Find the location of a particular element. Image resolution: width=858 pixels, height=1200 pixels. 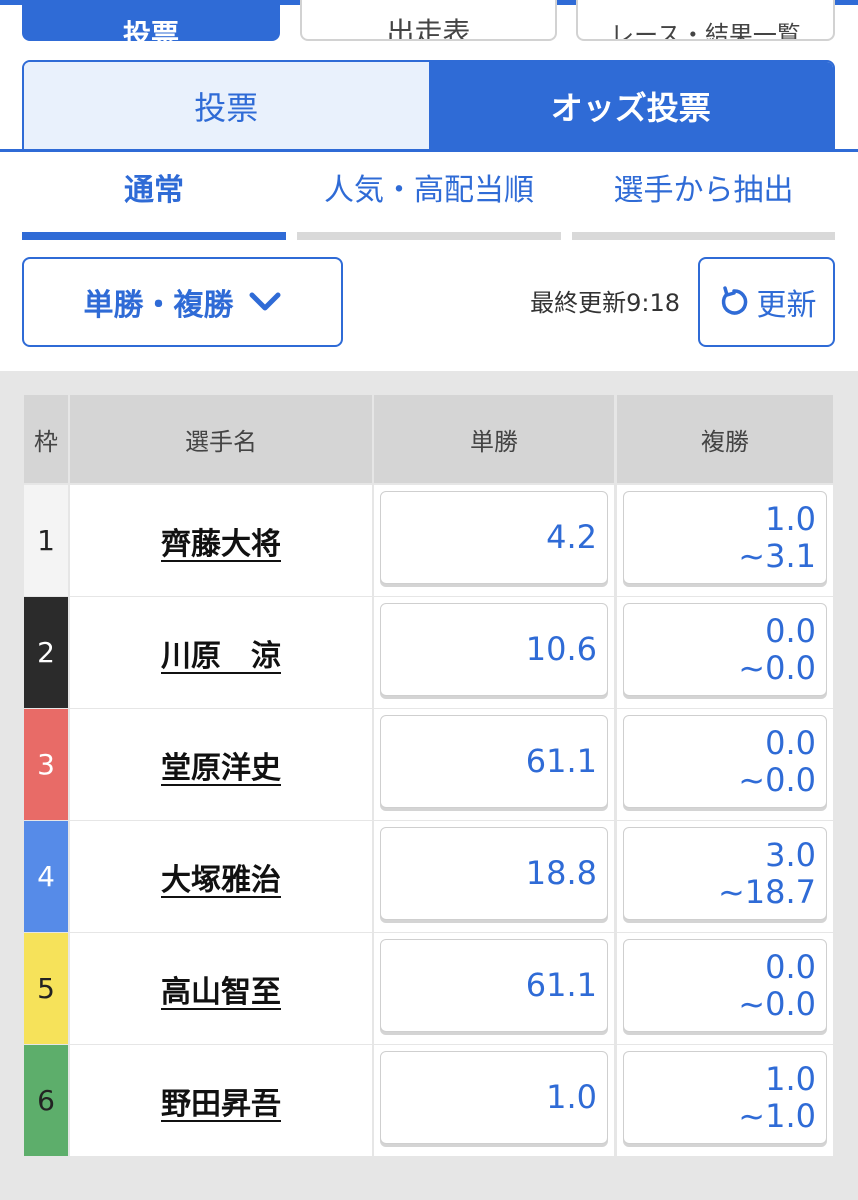

player-name-link: 堂原洋史 is located at coordinates (221, 764).